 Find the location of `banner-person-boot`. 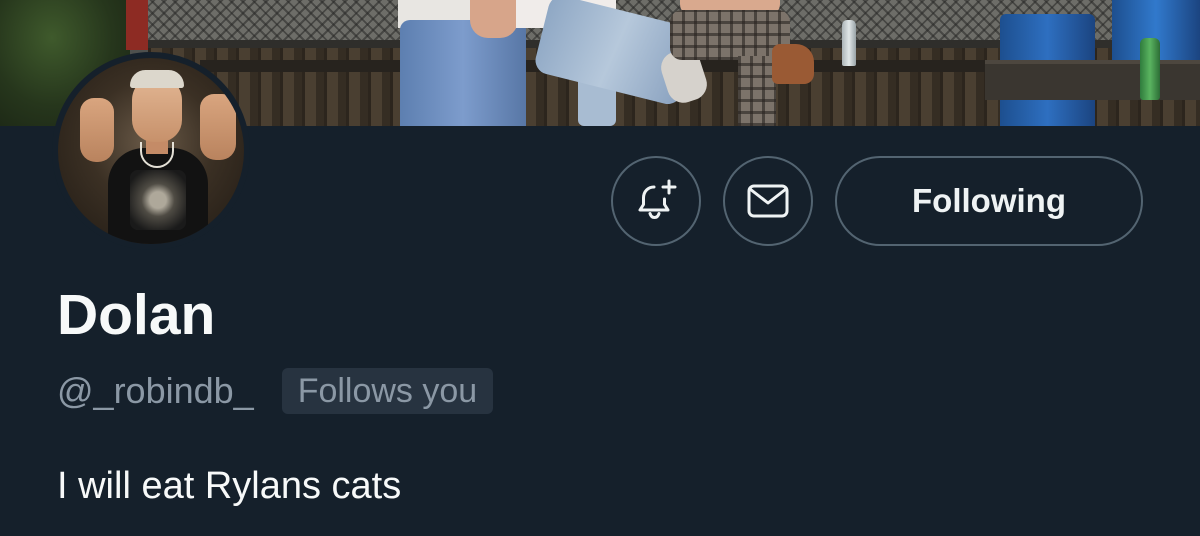

banner-person-boot is located at coordinates (793, 64).